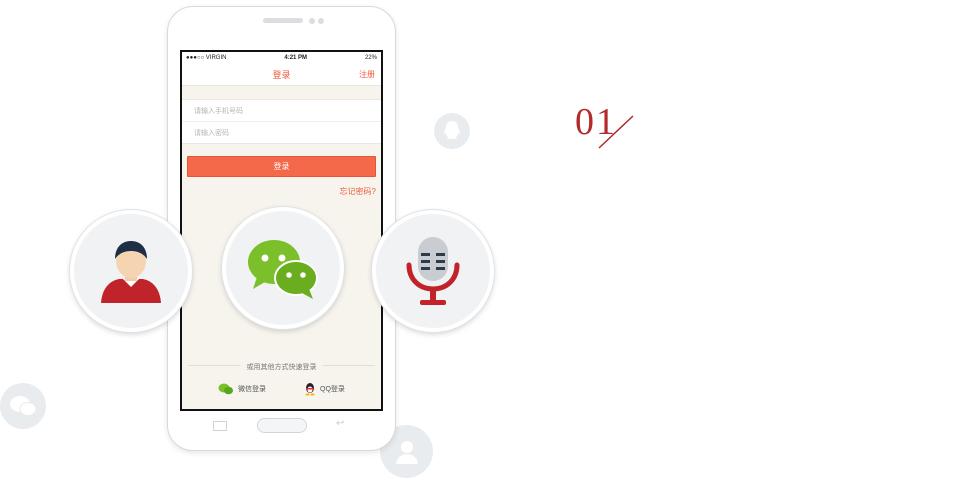 Image resolution: width=970 pixels, height=479 pixels. Describe the element at coordinates (281, 389) in the screenshot. I see `alt-login-options: 微信登录 QQ登录` at that location.